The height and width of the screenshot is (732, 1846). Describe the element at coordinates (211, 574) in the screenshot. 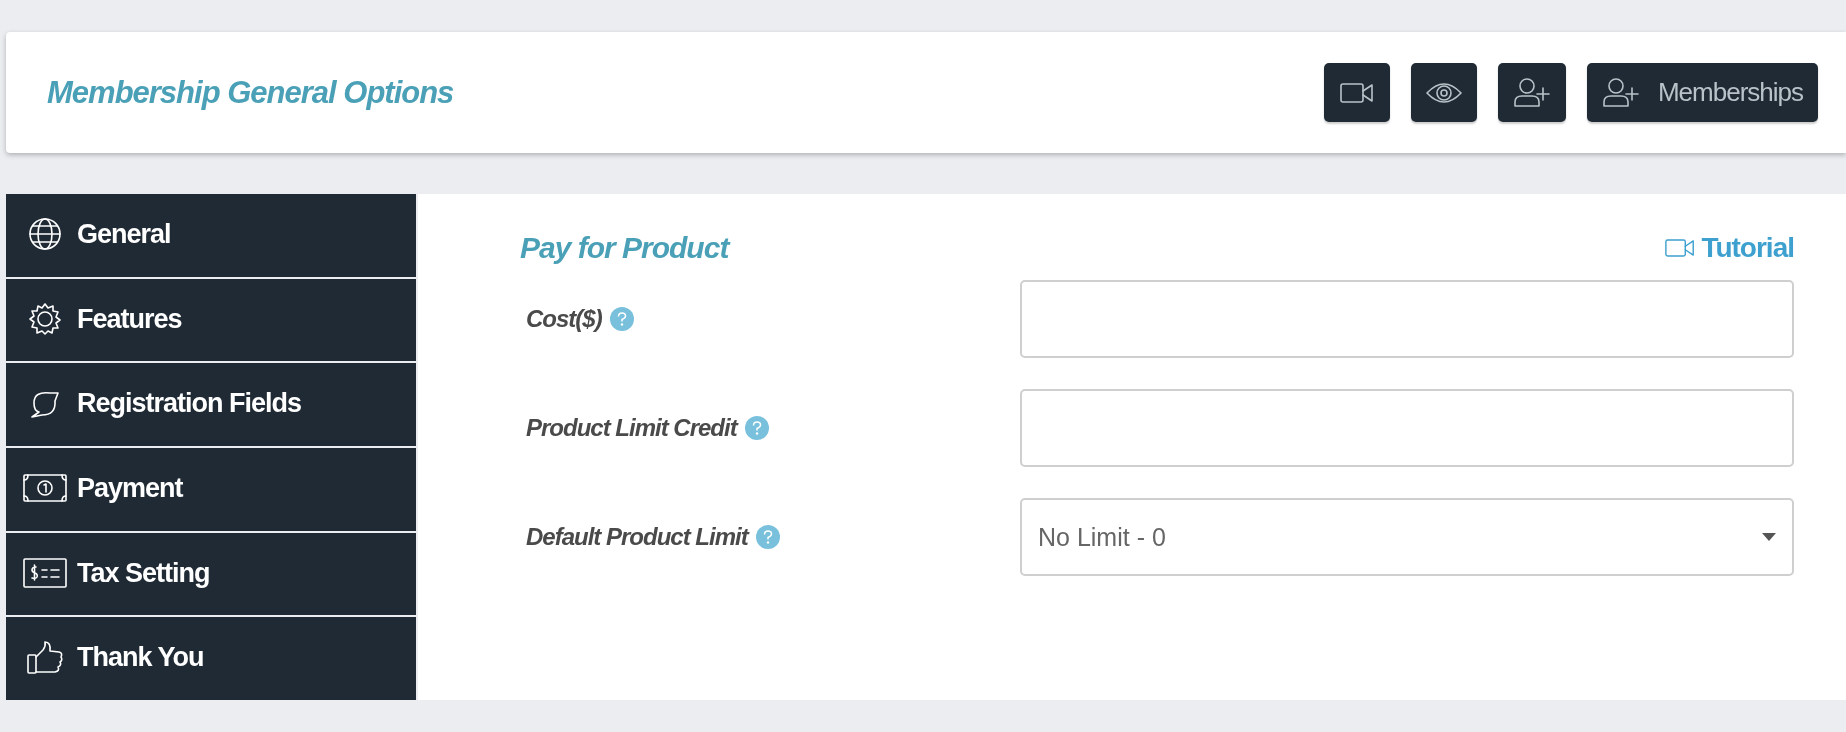

I see `sidebar-item: Tax Setting` at that location.